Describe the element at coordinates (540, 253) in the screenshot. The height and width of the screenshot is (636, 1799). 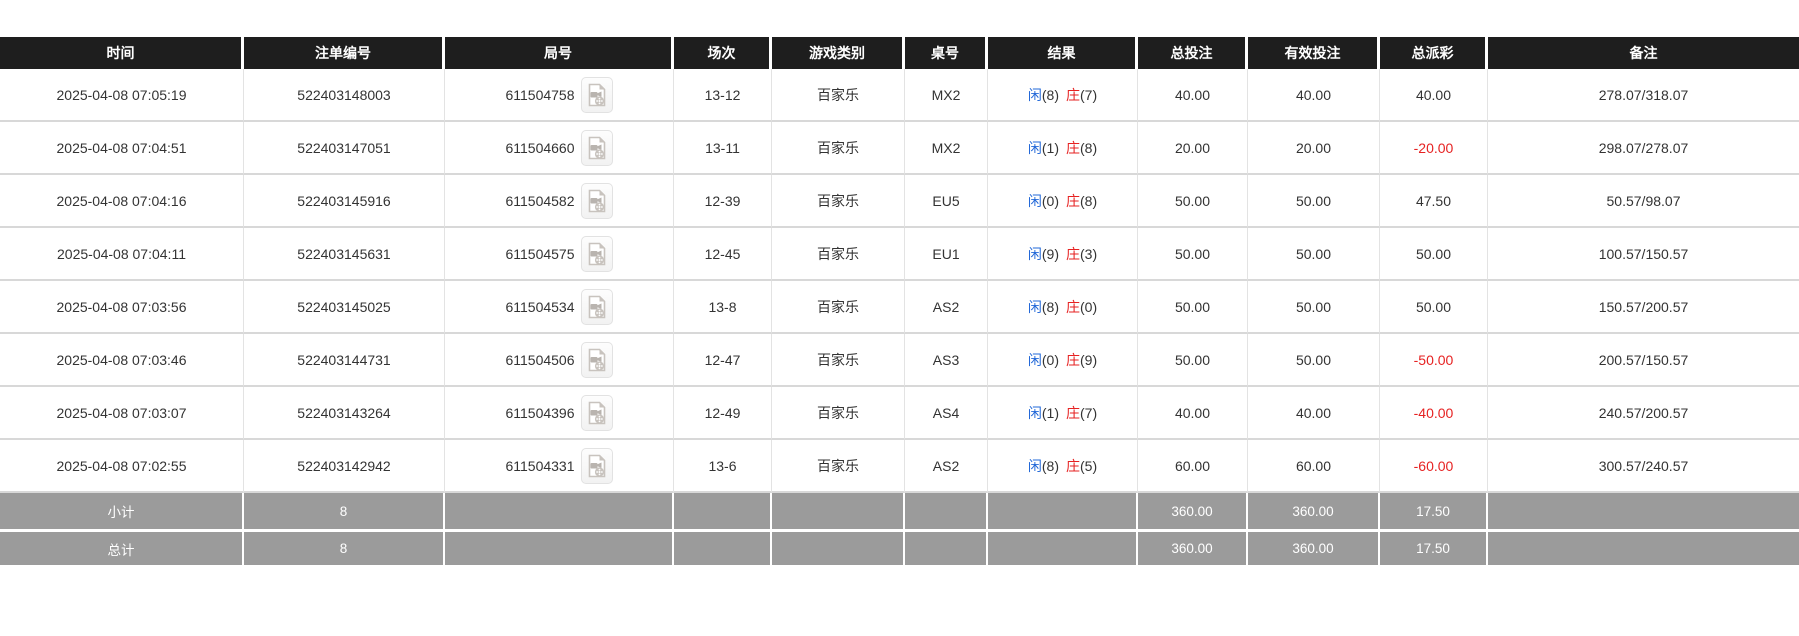
I see `round-number: 611504575` at that location.